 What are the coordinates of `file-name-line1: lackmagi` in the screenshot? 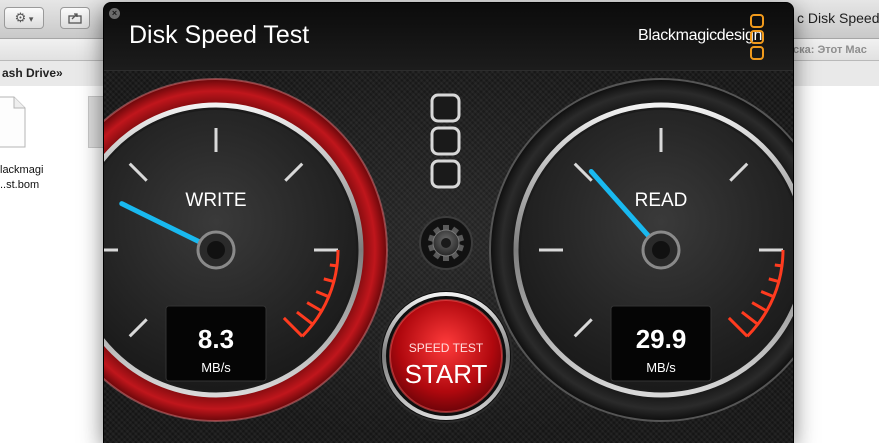 It's located at (22, 170).